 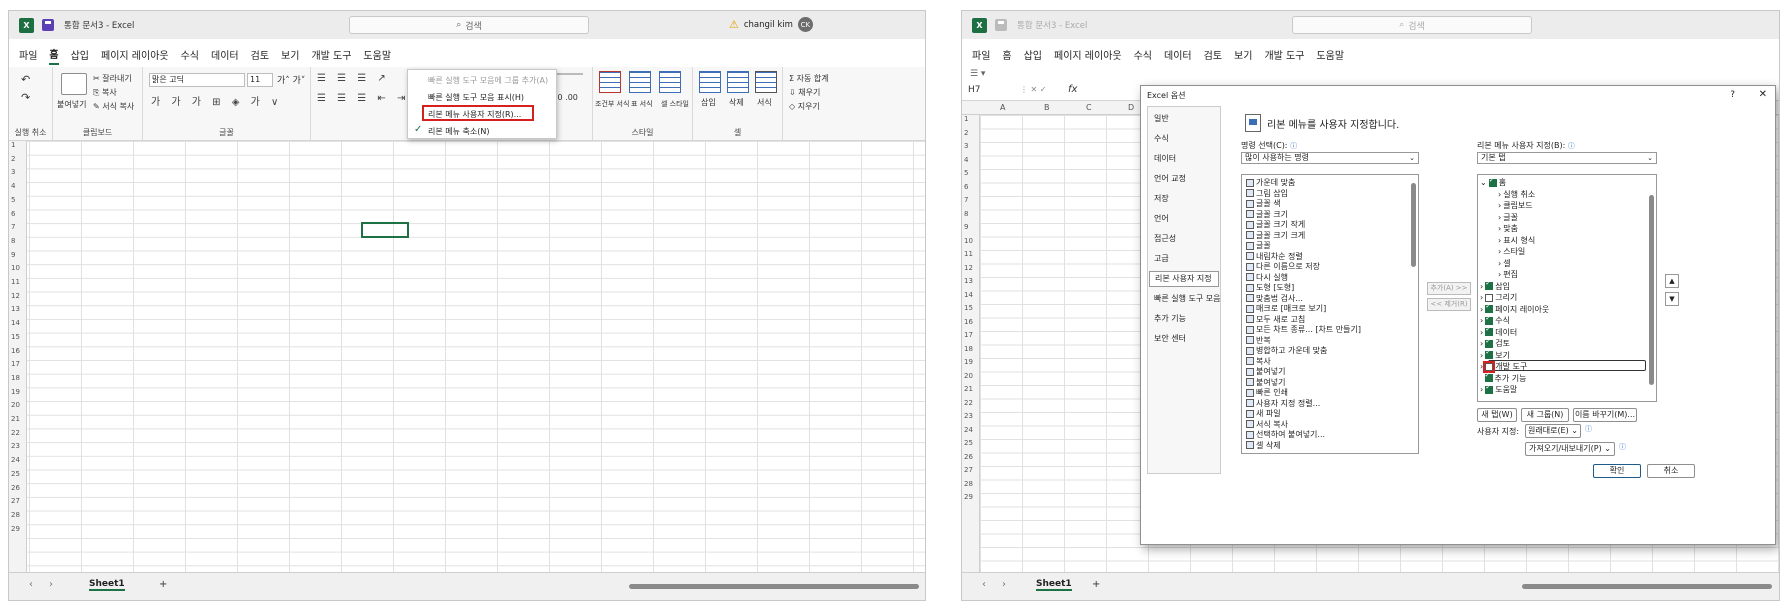 What do you see at coordinates (1489, 366) in the screenshot?
I see `developer-checkbox` at bounding box center [1489, 366].